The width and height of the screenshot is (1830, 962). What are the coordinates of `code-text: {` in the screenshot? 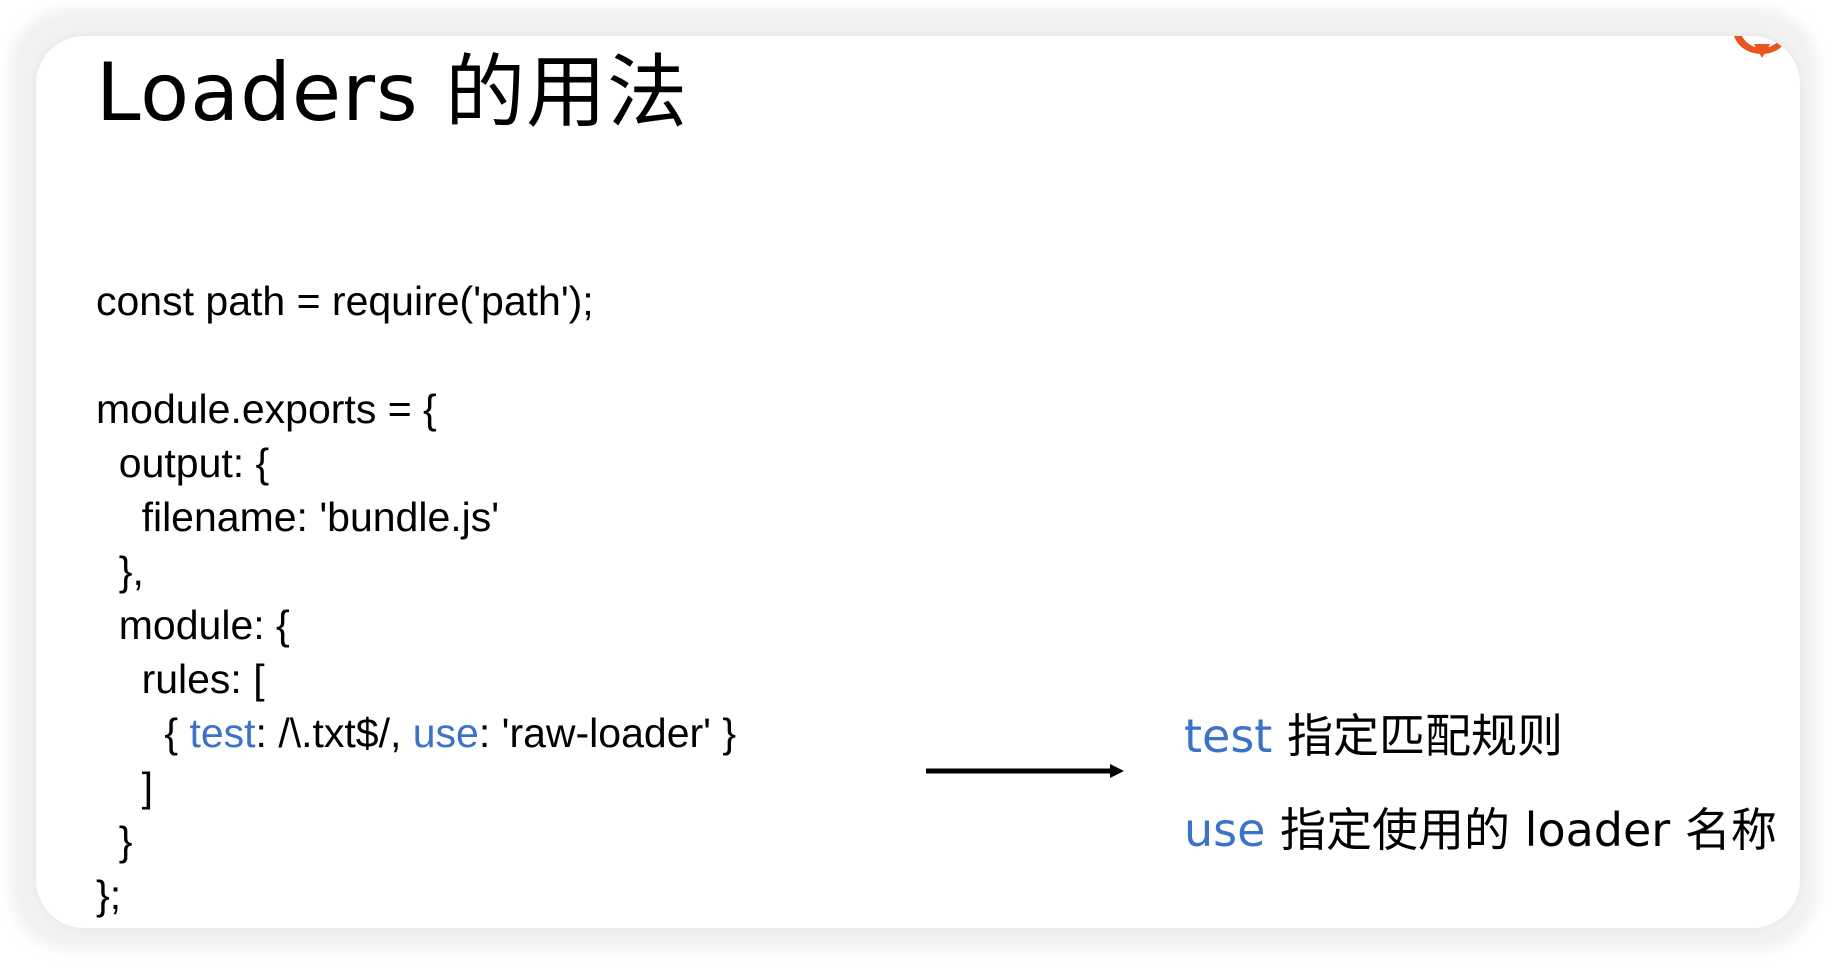 It's located at (143, 733).